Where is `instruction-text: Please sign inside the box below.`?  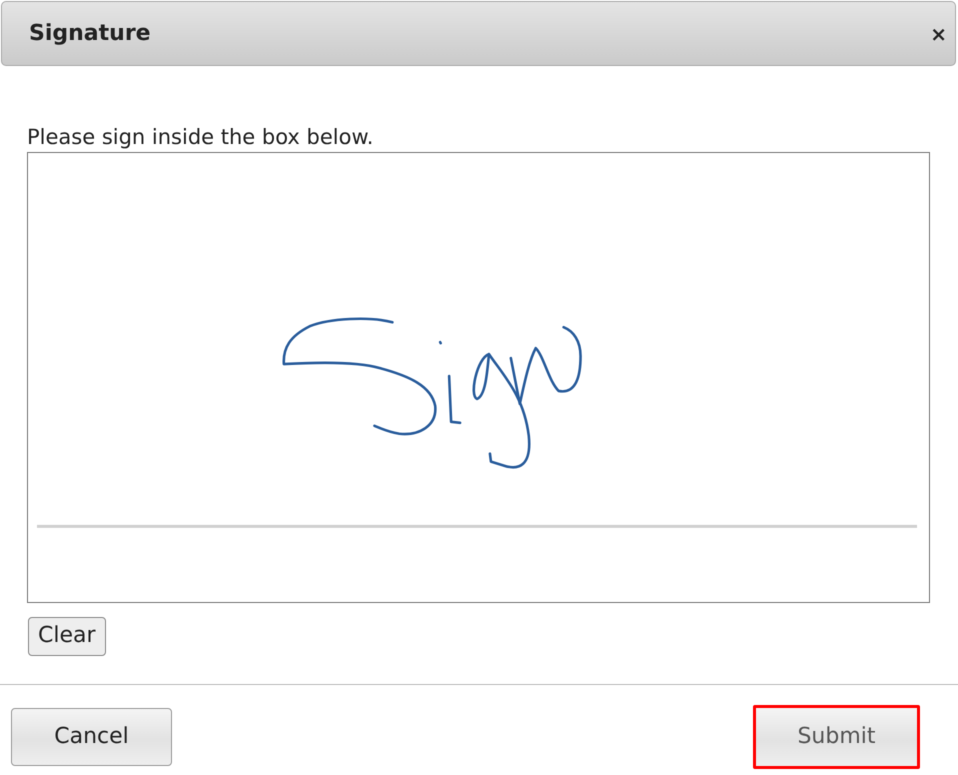 instruction-text: Please sign inside the box below. is located at coordinates (200, 137).